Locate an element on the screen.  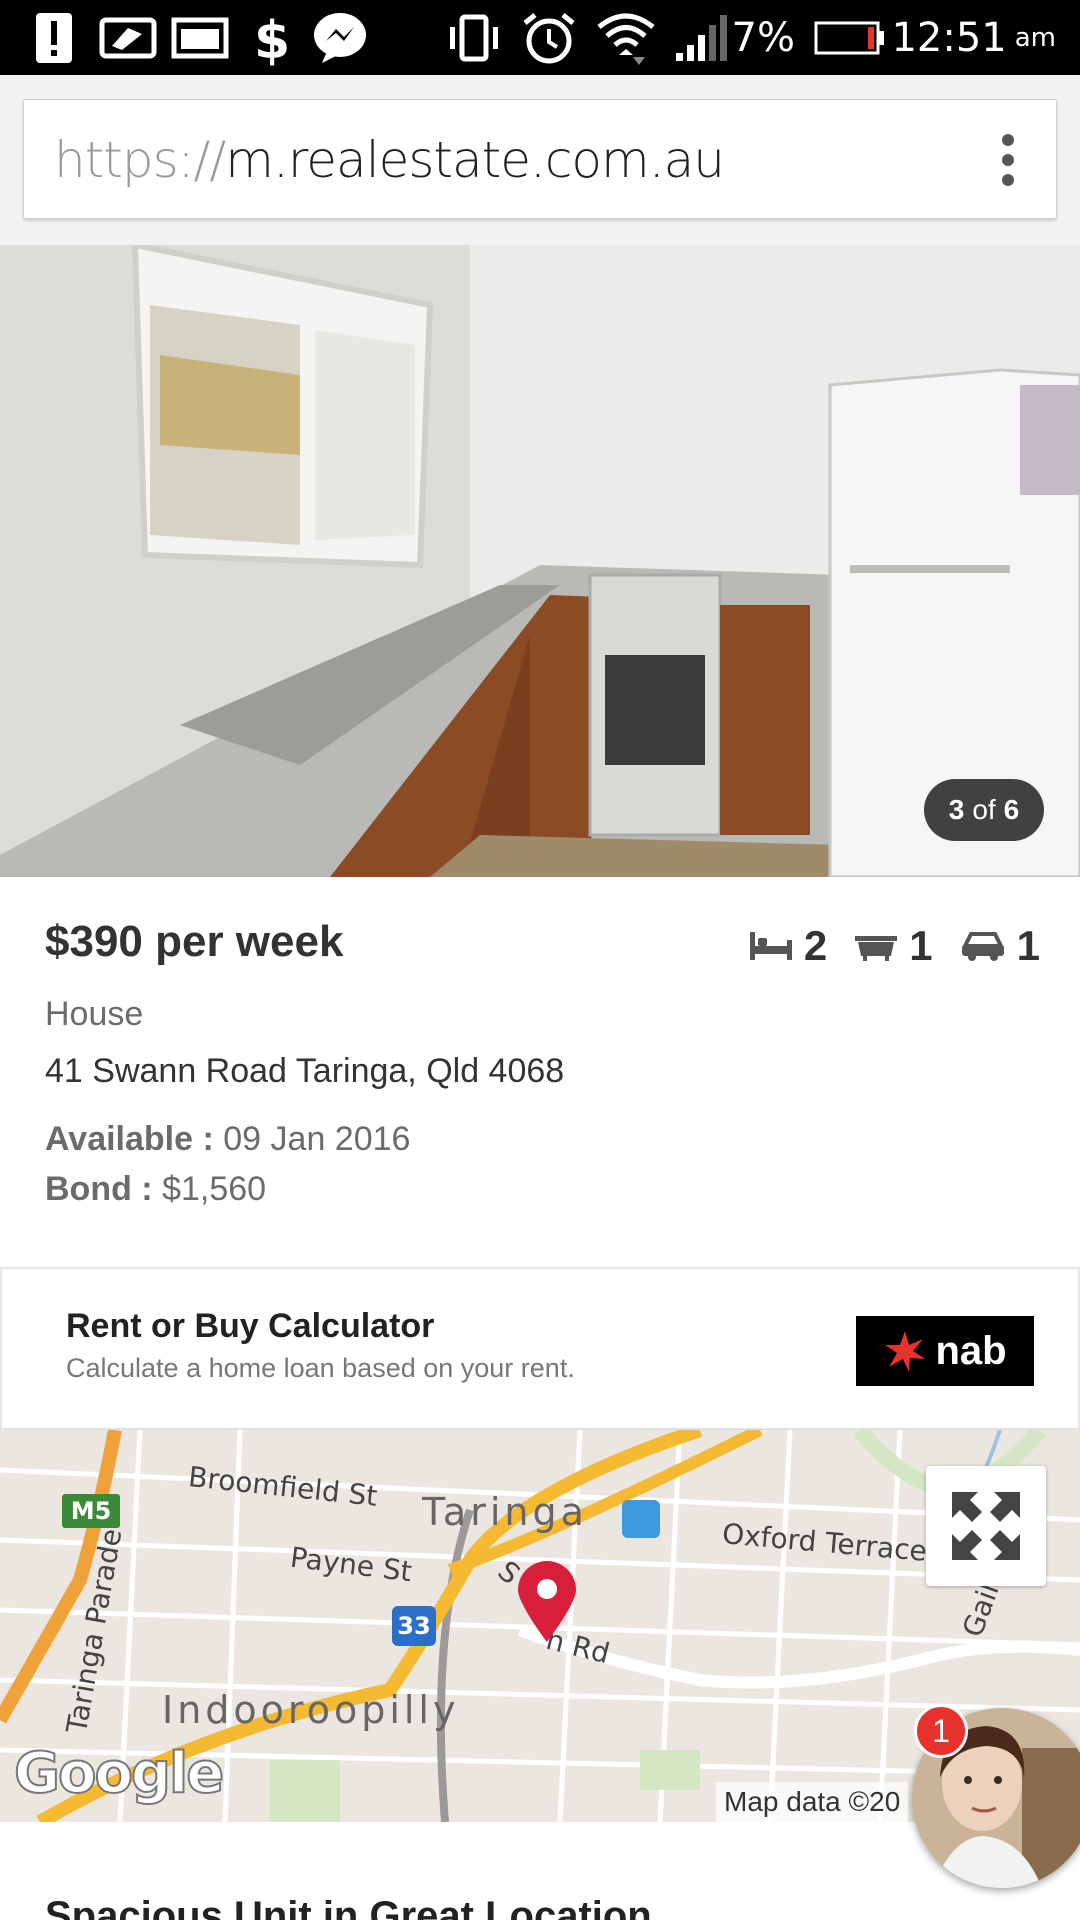
nab-logo-text: nab is located at coordinates (971, 1350).